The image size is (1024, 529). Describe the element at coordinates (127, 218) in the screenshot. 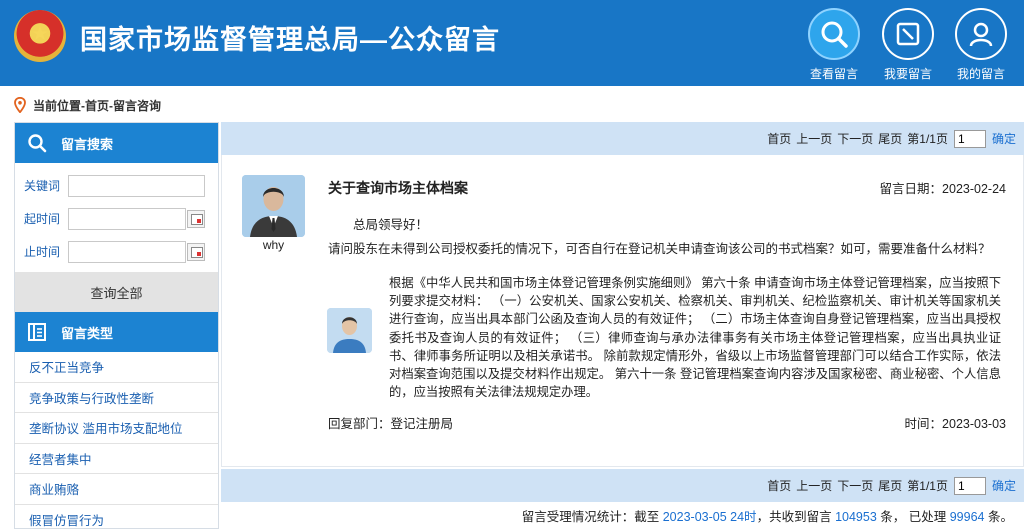

I see `start-date-input` at that location.